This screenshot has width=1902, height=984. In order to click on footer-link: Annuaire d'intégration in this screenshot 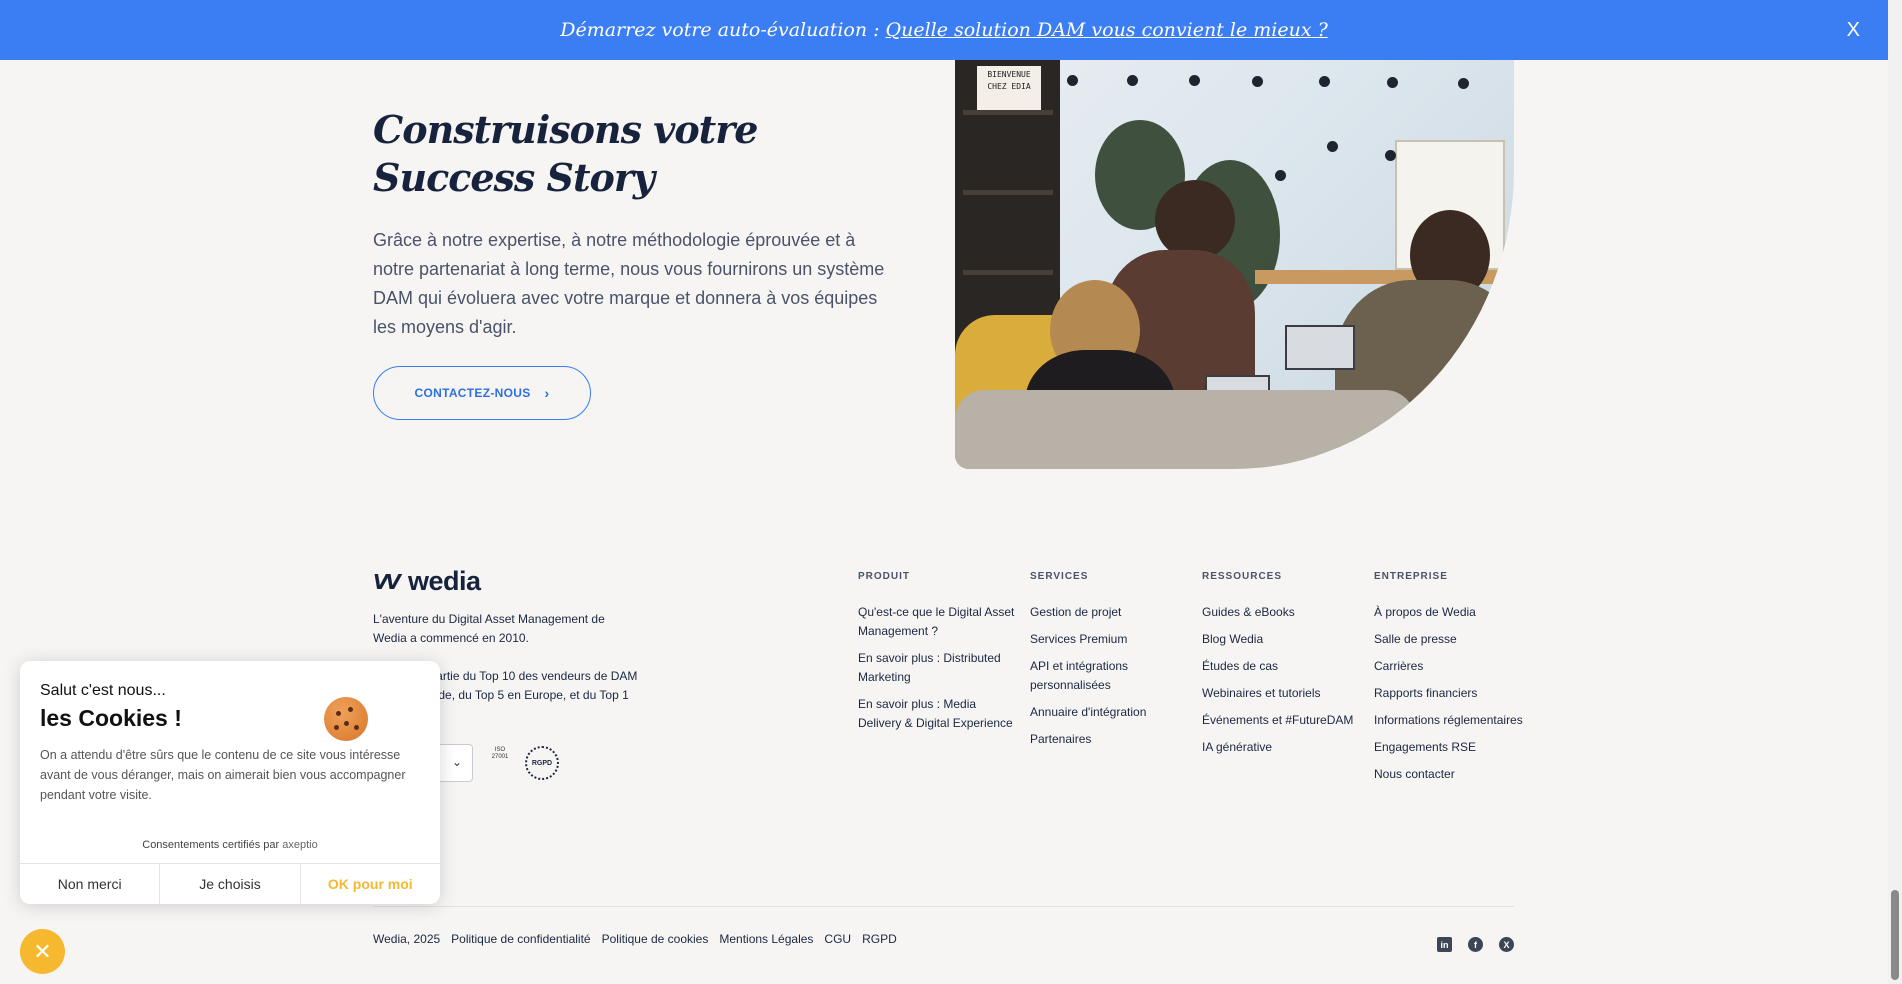, I will do `click(1110, 712)`.